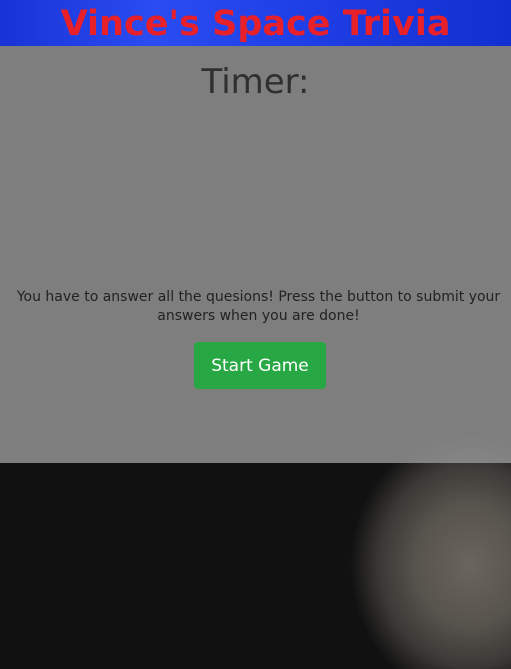  Describe the element at coordinates (260, 365) in the screenshot. I see `start-game-button: Start Game` at that location.